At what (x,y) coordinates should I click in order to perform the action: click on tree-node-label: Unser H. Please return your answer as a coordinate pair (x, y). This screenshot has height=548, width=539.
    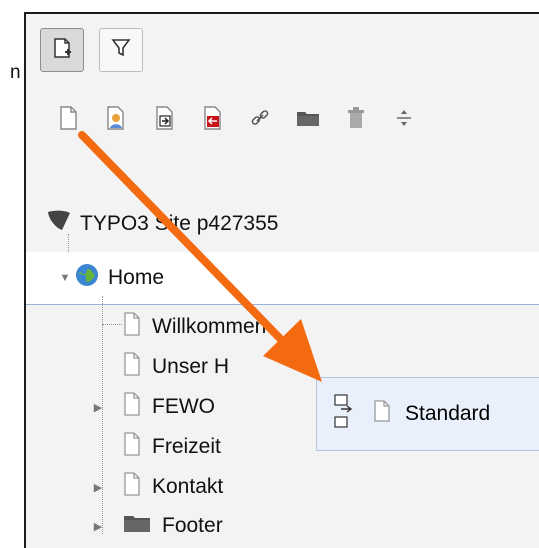
    Looking at the image, I should click on (191, 366).